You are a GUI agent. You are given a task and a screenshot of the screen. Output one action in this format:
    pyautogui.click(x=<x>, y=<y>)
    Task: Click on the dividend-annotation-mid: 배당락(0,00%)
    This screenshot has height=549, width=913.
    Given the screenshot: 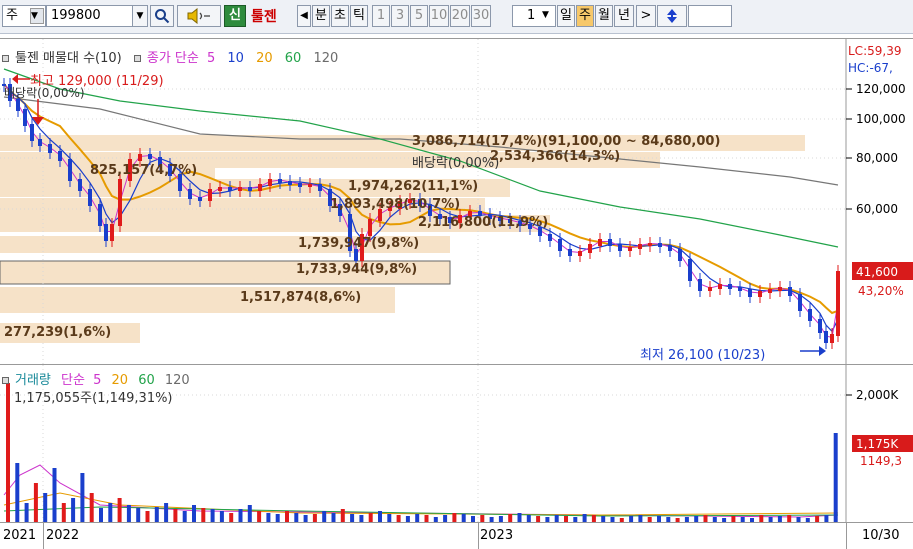 What is the action you would take?
    pyautogui.click(x=456, y=163)
    